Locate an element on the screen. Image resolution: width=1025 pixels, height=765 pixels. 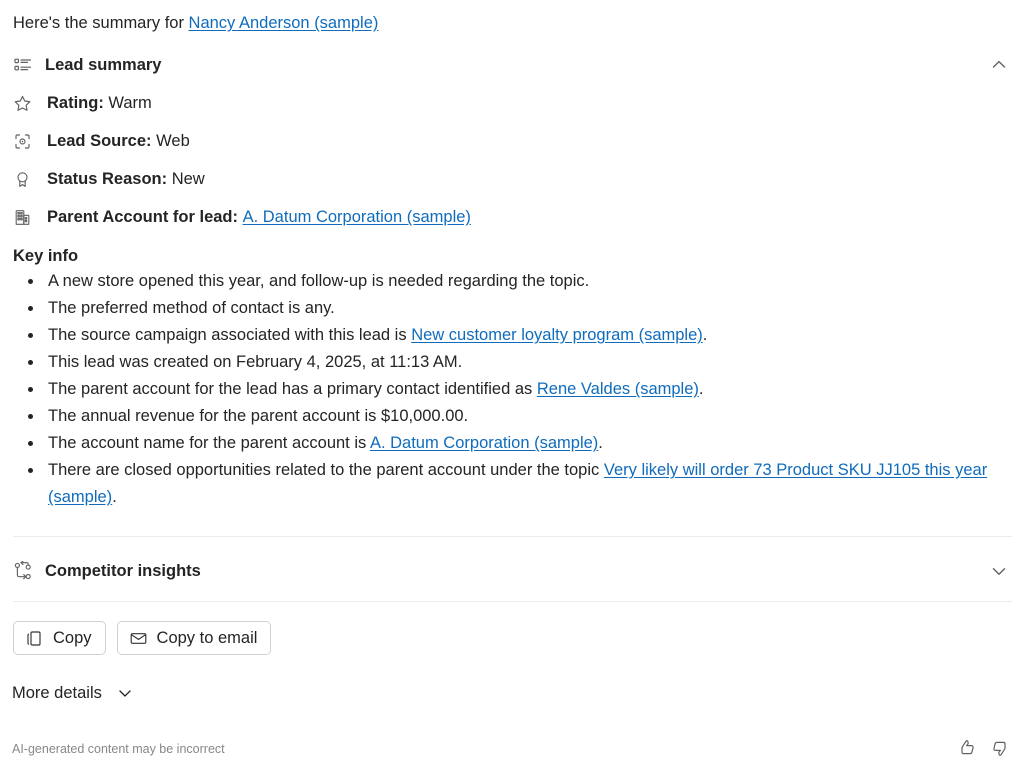
thumbs-up-icon is located at coordinates (967, 748).